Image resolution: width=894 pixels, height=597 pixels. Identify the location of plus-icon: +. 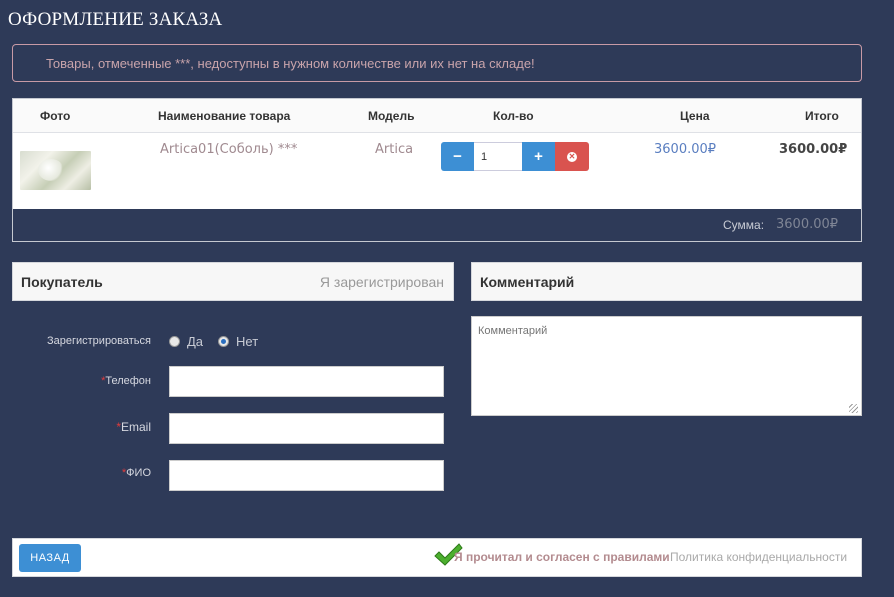
(538, 156).